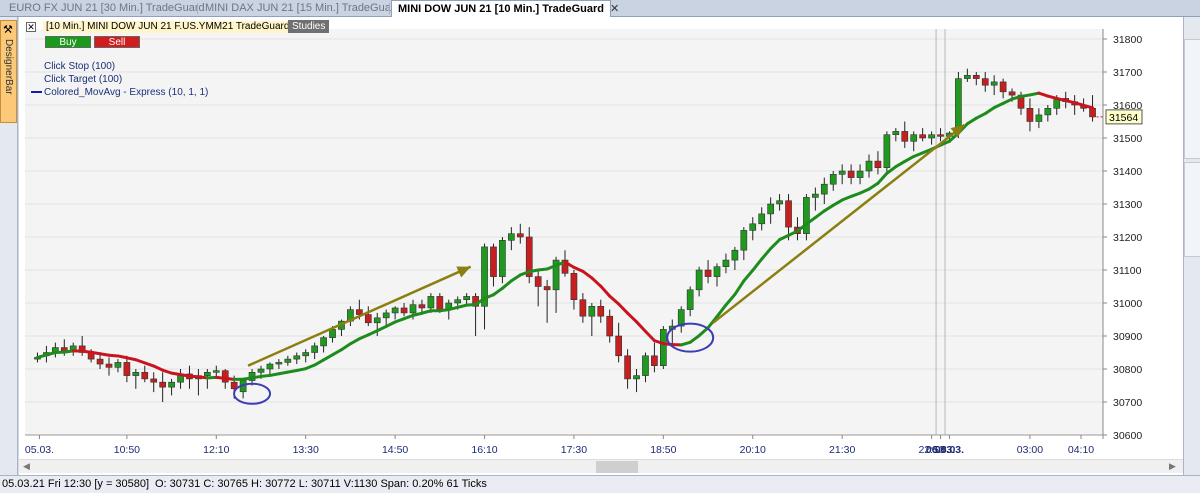  I want to click on indicator-click-stop: Click Stop (100), so click(79, 66).